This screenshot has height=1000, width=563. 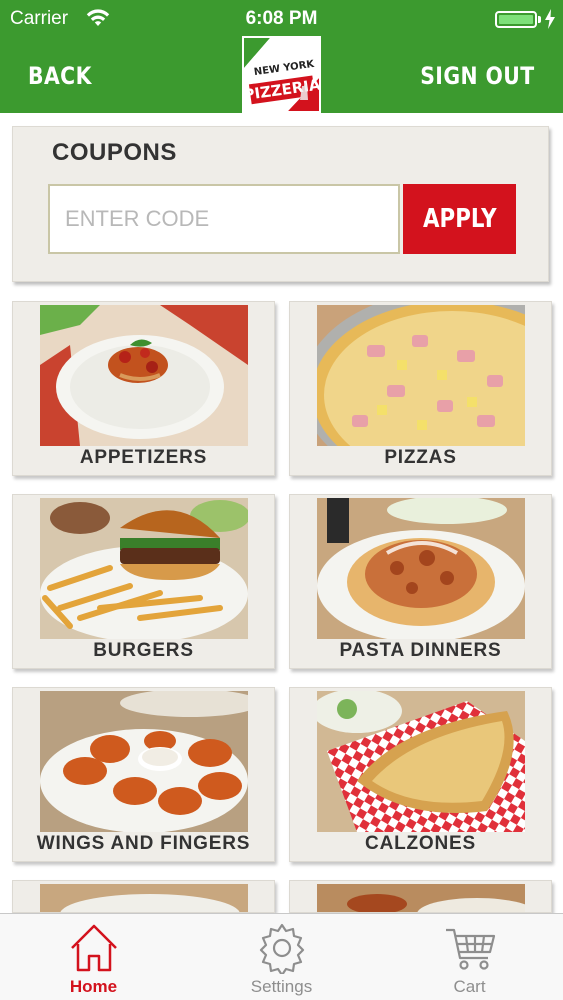 I want to click on appetizers-photo, so click(x=144, y=375).